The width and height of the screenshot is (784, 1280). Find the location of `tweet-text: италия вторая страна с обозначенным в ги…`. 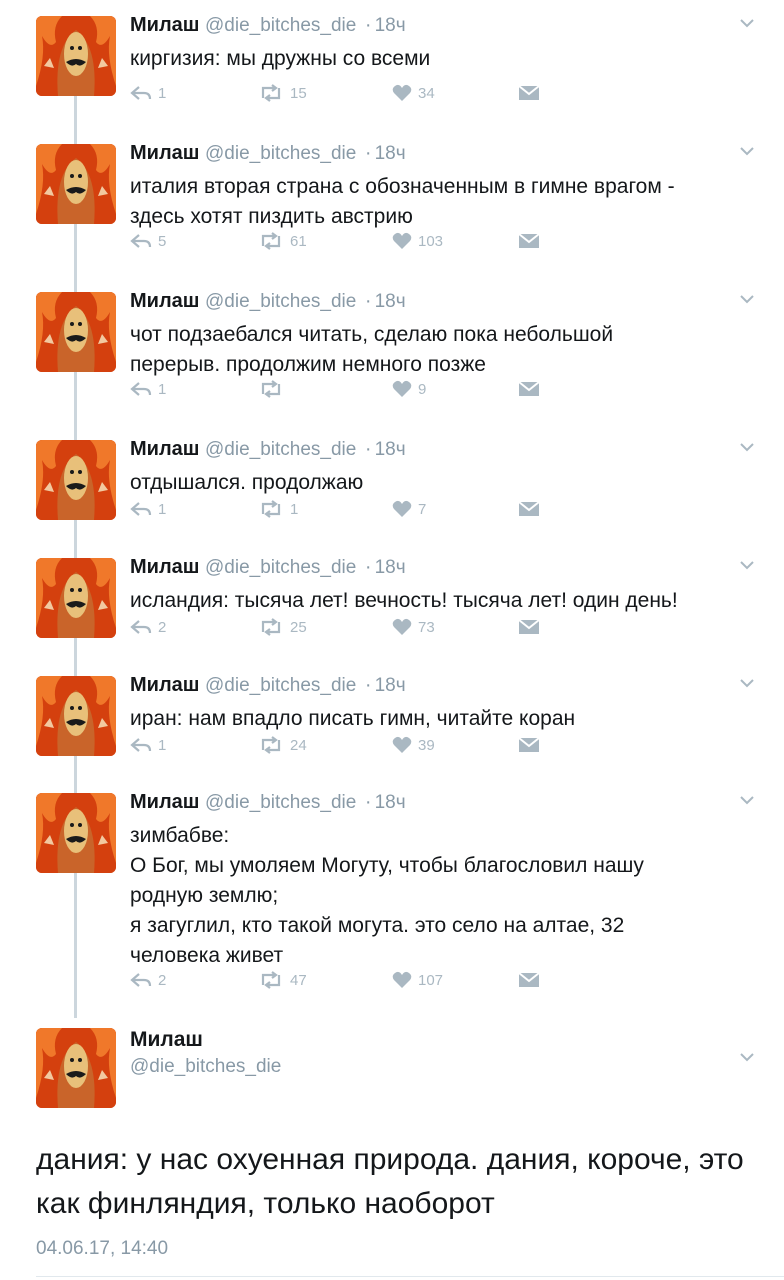

tweet-text: италия вторая страна с обозначенным в ги… is located at coordinates (402, 201).